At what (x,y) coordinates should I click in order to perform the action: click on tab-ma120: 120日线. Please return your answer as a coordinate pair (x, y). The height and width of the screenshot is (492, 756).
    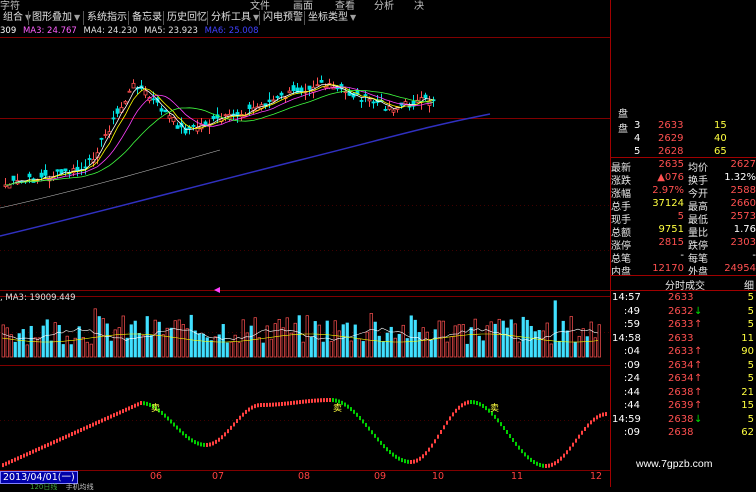
    Looking at the image, I should click on (43, 487).